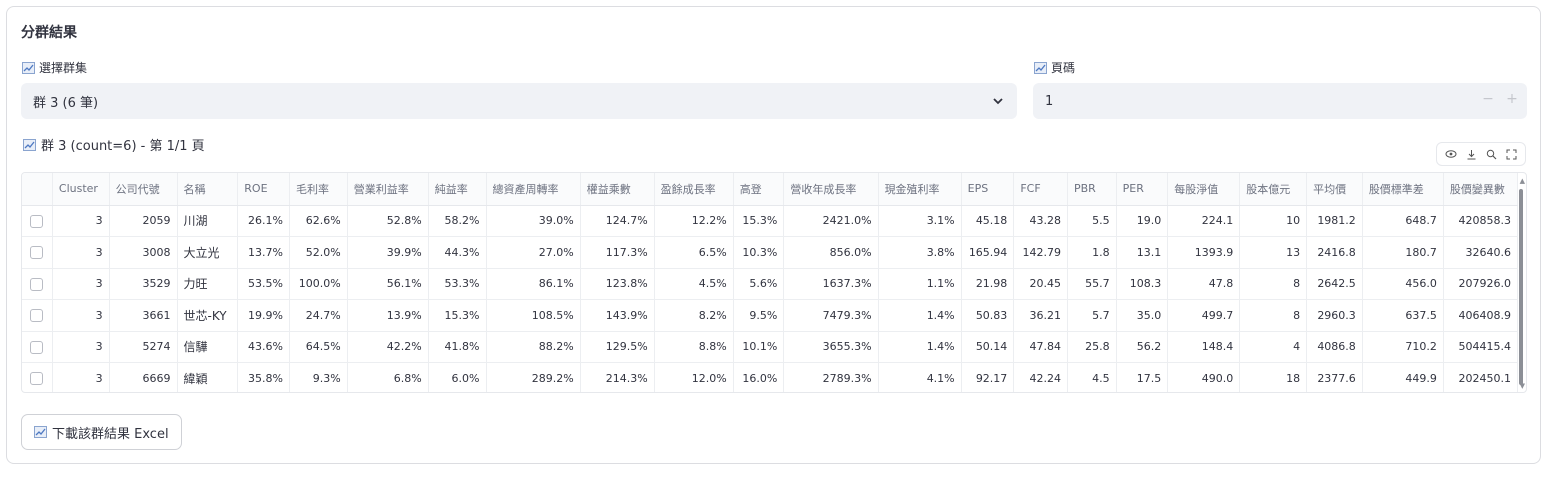  I want to click on table-cell: 42.2%, so click(388, 347).